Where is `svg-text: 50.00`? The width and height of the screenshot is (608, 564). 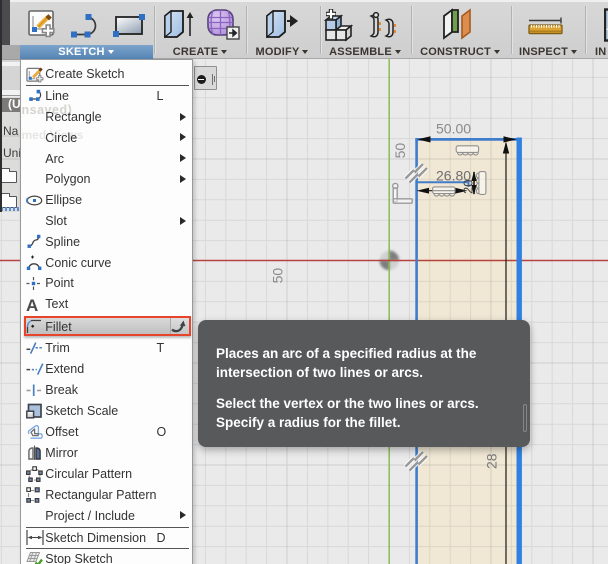
svg-text: 50.00 is located at coordinates (453, 129).